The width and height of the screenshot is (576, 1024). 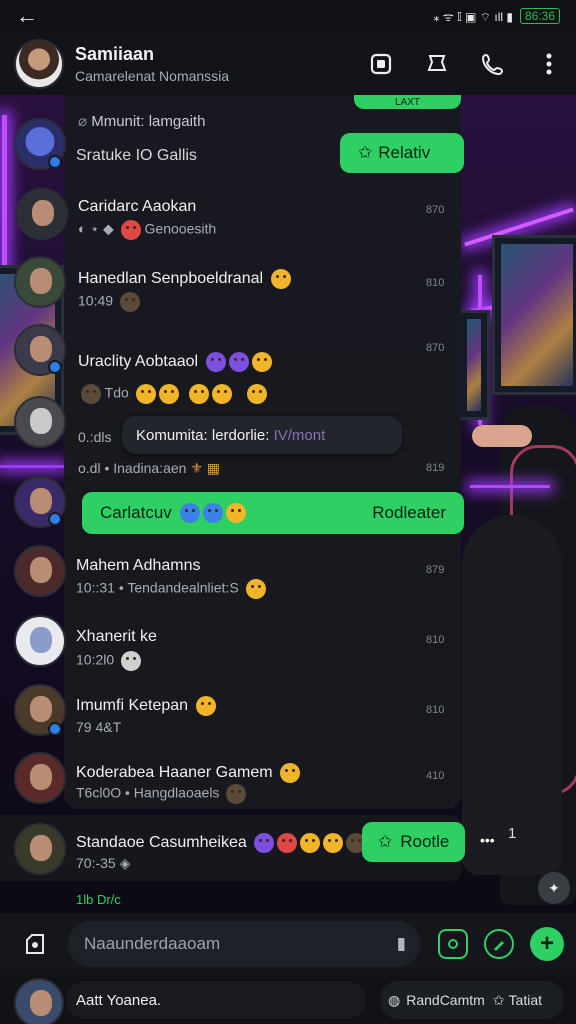 What do you see at coordinates (499, 944) in the screenshot?
I see `edit-icon` at bounding box center [499, 944].